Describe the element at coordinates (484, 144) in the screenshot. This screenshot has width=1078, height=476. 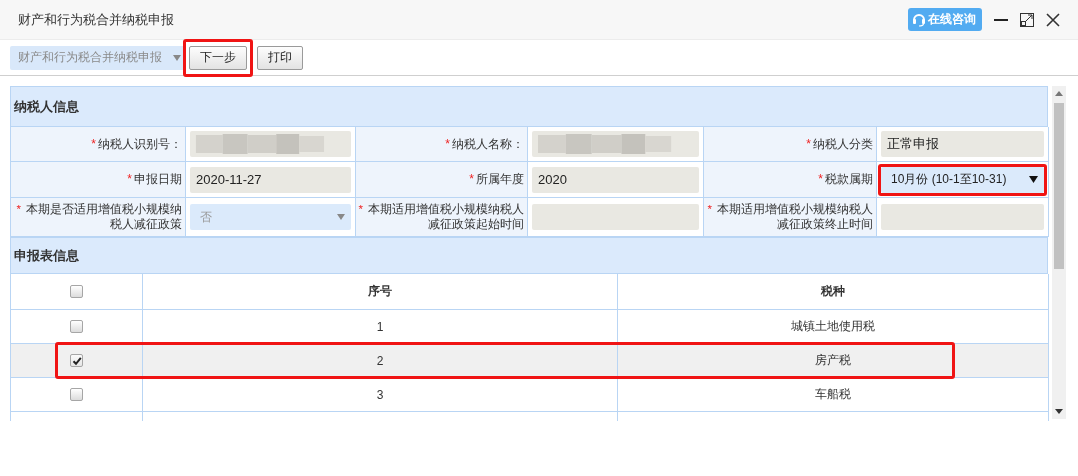
I see `field-label: * 纳税人名称：` at that location.